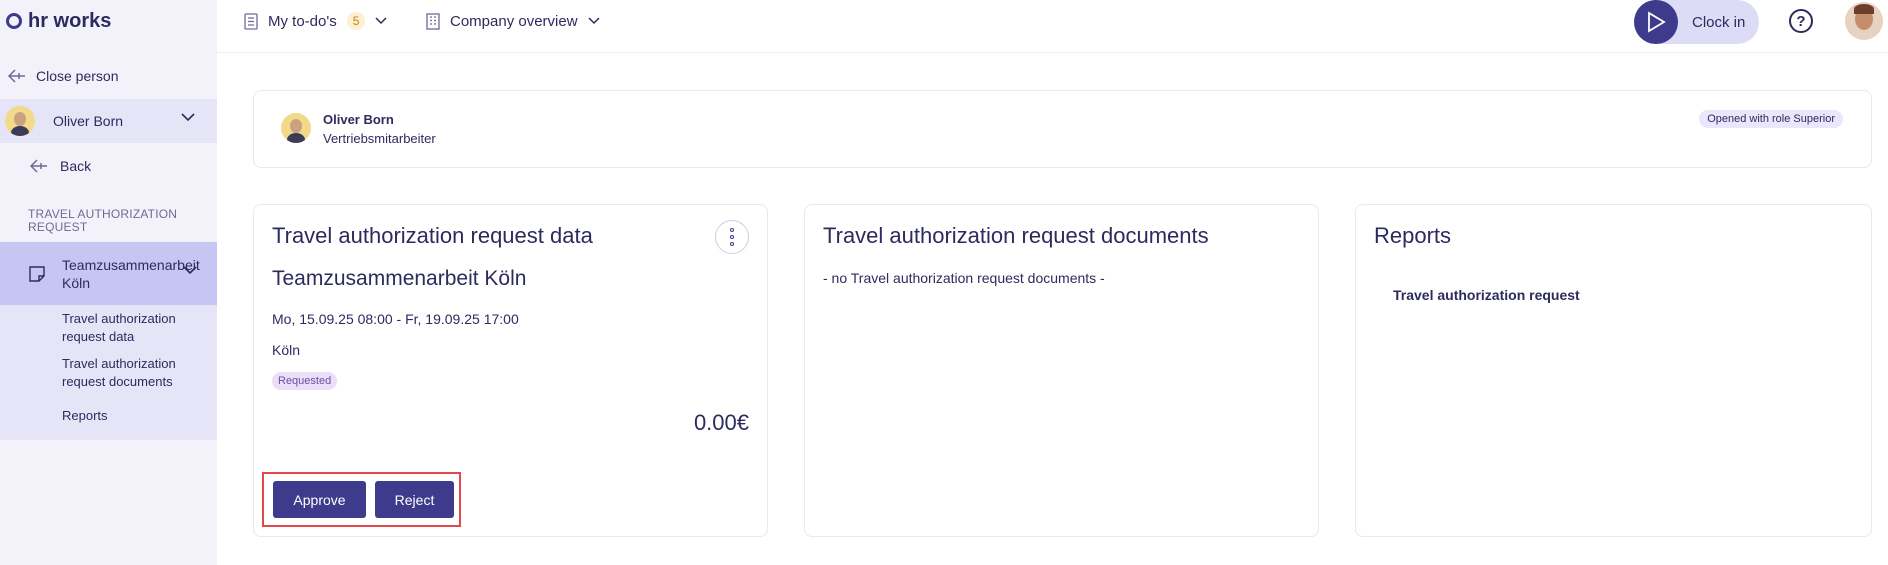 The image size is (1888, 565). What do you see at coordinates (1719, 22) in the screenshot?
I see `clock-in-label: Clock in` at bounding box center [1719, 22].